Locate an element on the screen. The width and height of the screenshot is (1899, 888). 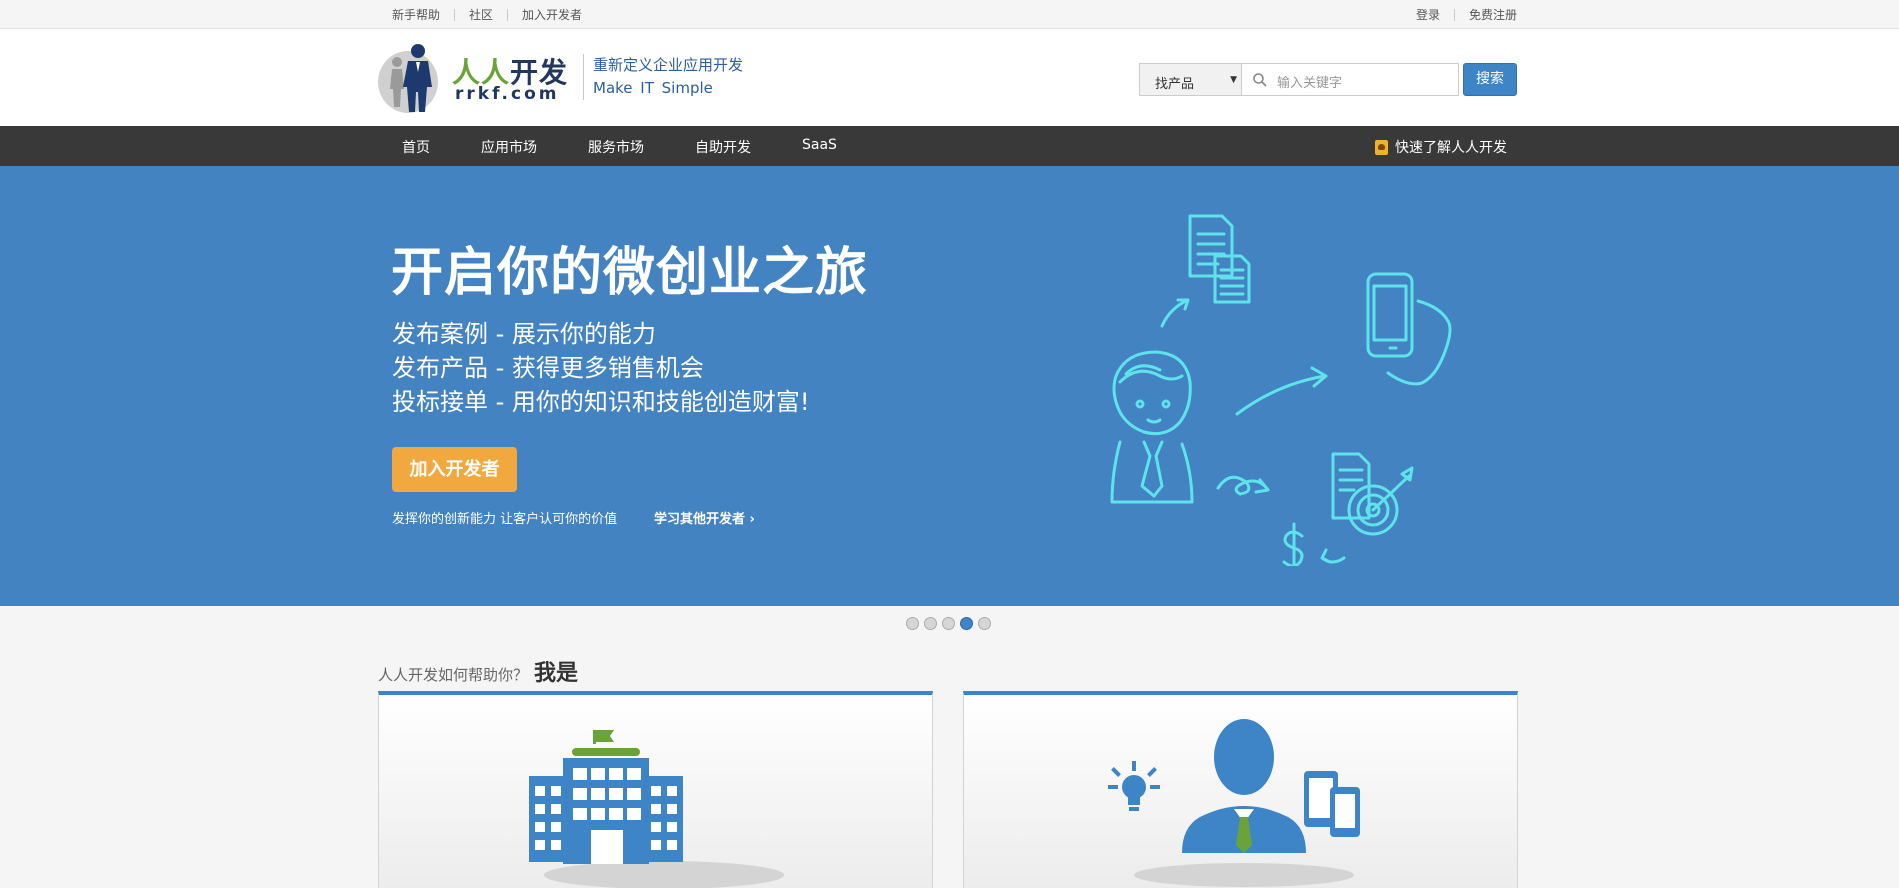
quick-intro-link: 快速了解人人开发 is located at coordinates (1441, 147).